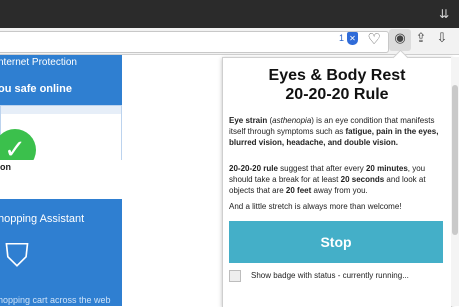 This screenshot has height=307, width=459. I want to click on card-title: hopping Assistant, so click(42, 219).